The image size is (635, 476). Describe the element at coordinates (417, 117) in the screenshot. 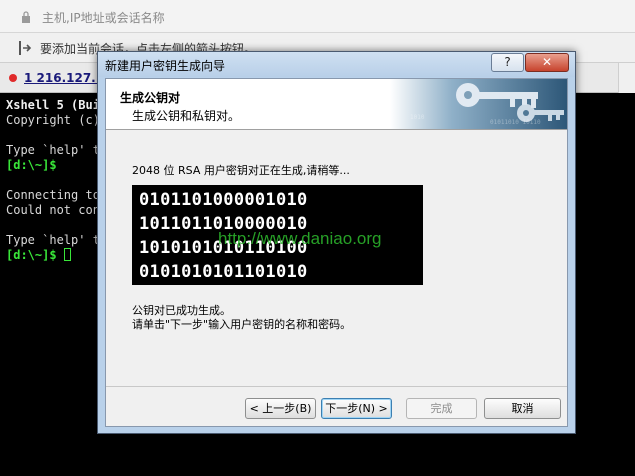

I see `svg-text: 1010` at that location.